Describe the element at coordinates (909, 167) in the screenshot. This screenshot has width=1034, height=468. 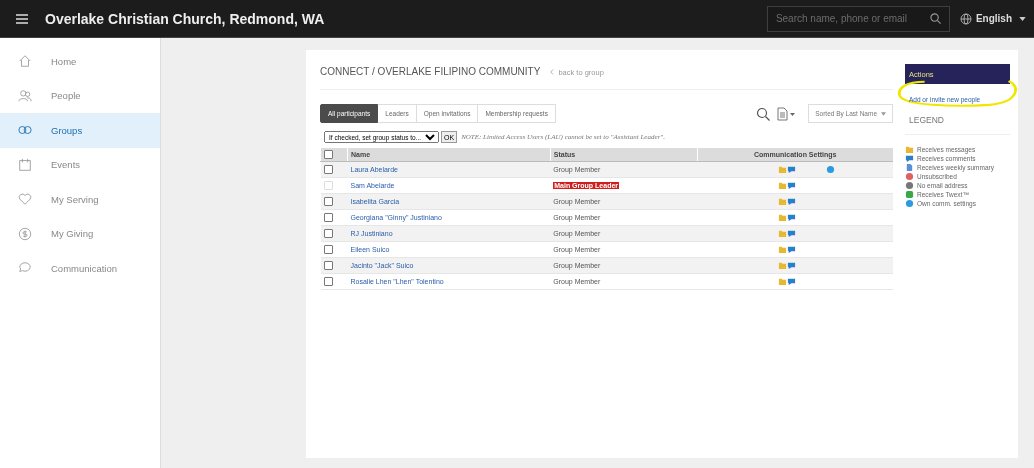
I see `document-icon` at that location.